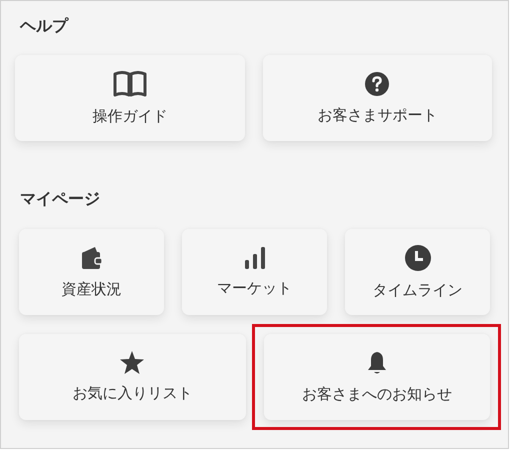  I want to click on menu-card: タイムライン, so click(417, 272).